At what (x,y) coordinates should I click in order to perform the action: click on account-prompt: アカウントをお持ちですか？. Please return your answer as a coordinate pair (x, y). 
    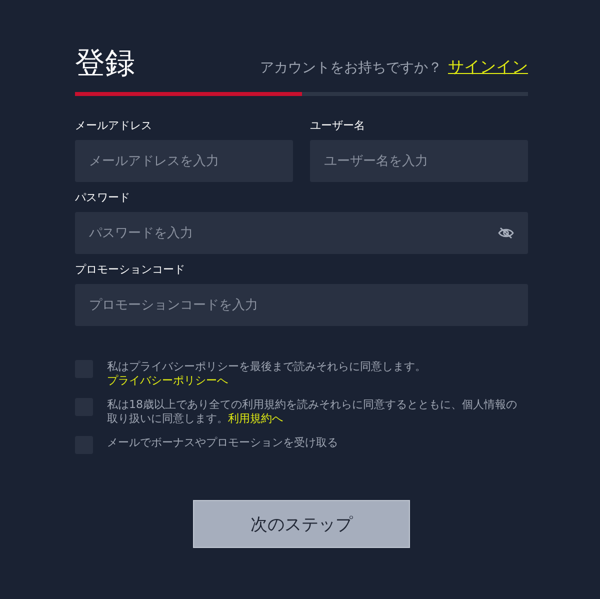
    Looking at the image, I should click on (351, 68).